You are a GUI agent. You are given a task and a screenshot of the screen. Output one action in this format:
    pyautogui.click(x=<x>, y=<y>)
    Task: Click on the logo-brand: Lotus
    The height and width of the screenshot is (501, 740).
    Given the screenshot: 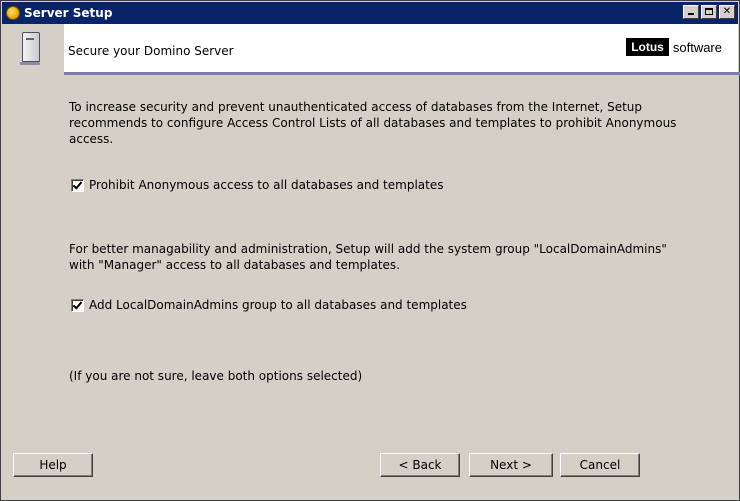 What is the action you would take?
    pyautogui.click(x=647, y=47)
    